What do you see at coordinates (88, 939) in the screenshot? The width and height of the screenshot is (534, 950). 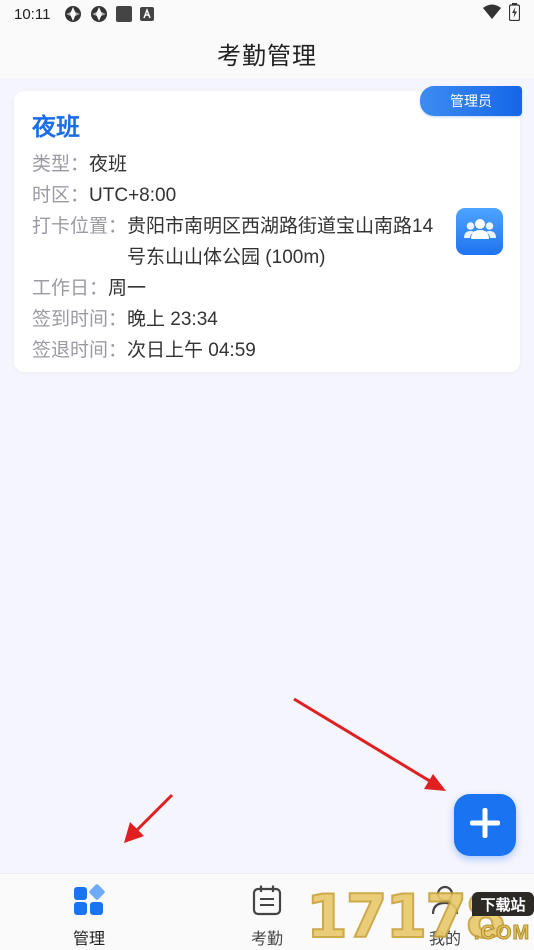 I see `nav-label: 管理` at bounding box center [88, 939].